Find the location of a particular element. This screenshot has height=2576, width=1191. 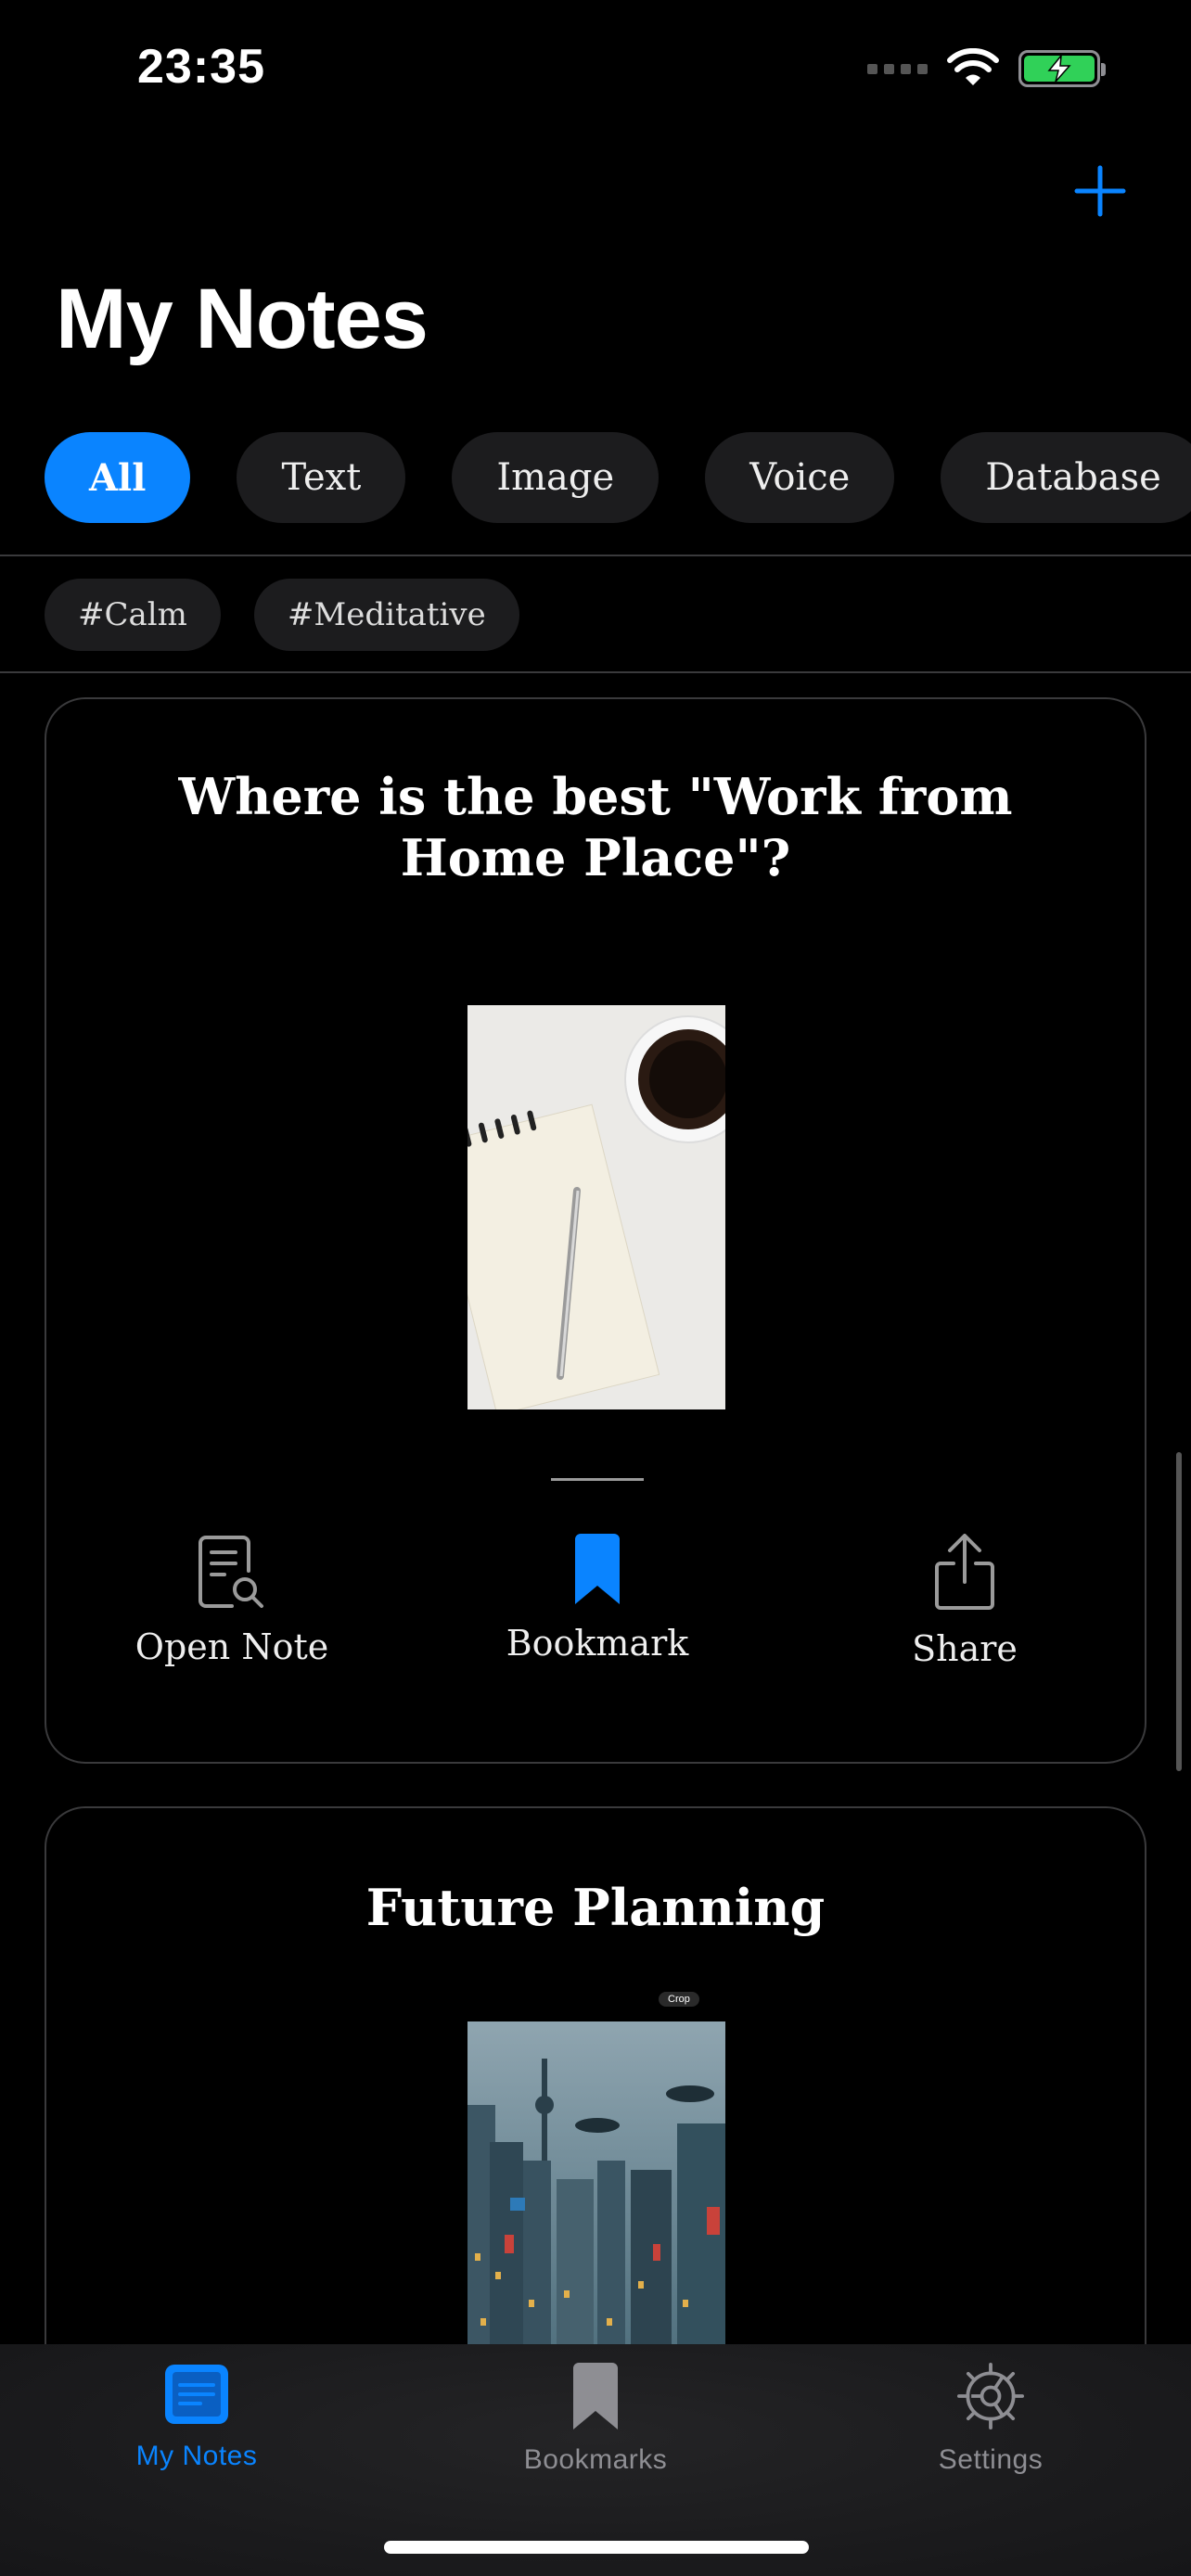

wifi-icon is located at coordinates (973, 66).